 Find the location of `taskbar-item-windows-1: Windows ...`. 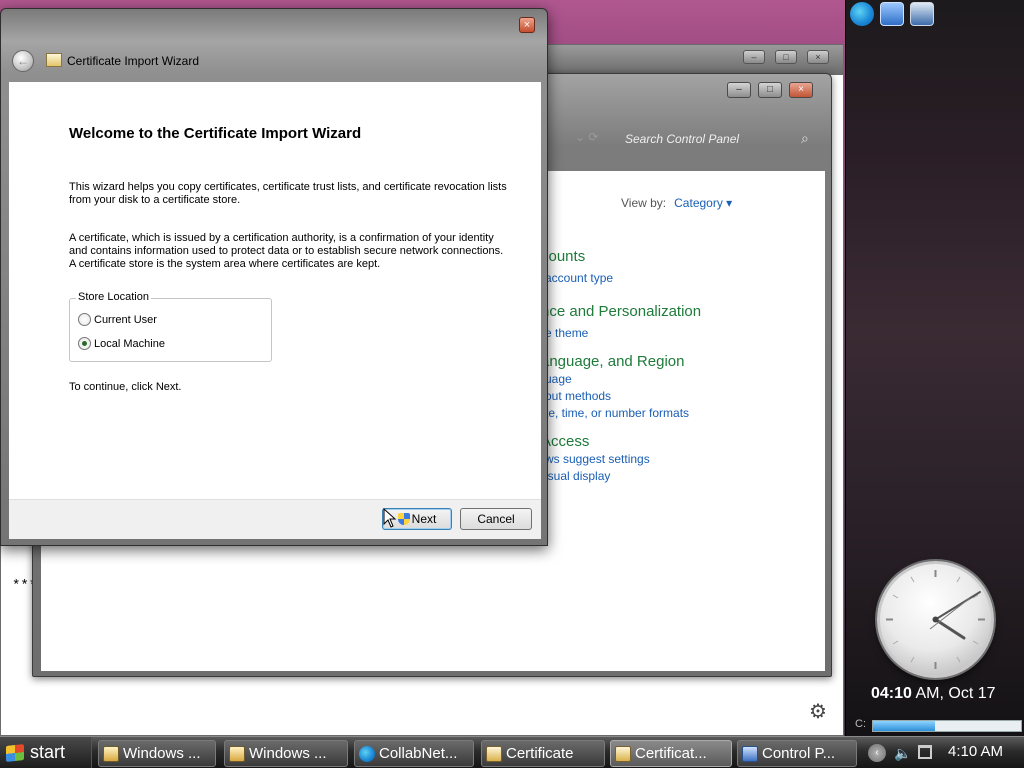

taskbar-item-windows-1: Windows ... is located at coordinates (157, 753).